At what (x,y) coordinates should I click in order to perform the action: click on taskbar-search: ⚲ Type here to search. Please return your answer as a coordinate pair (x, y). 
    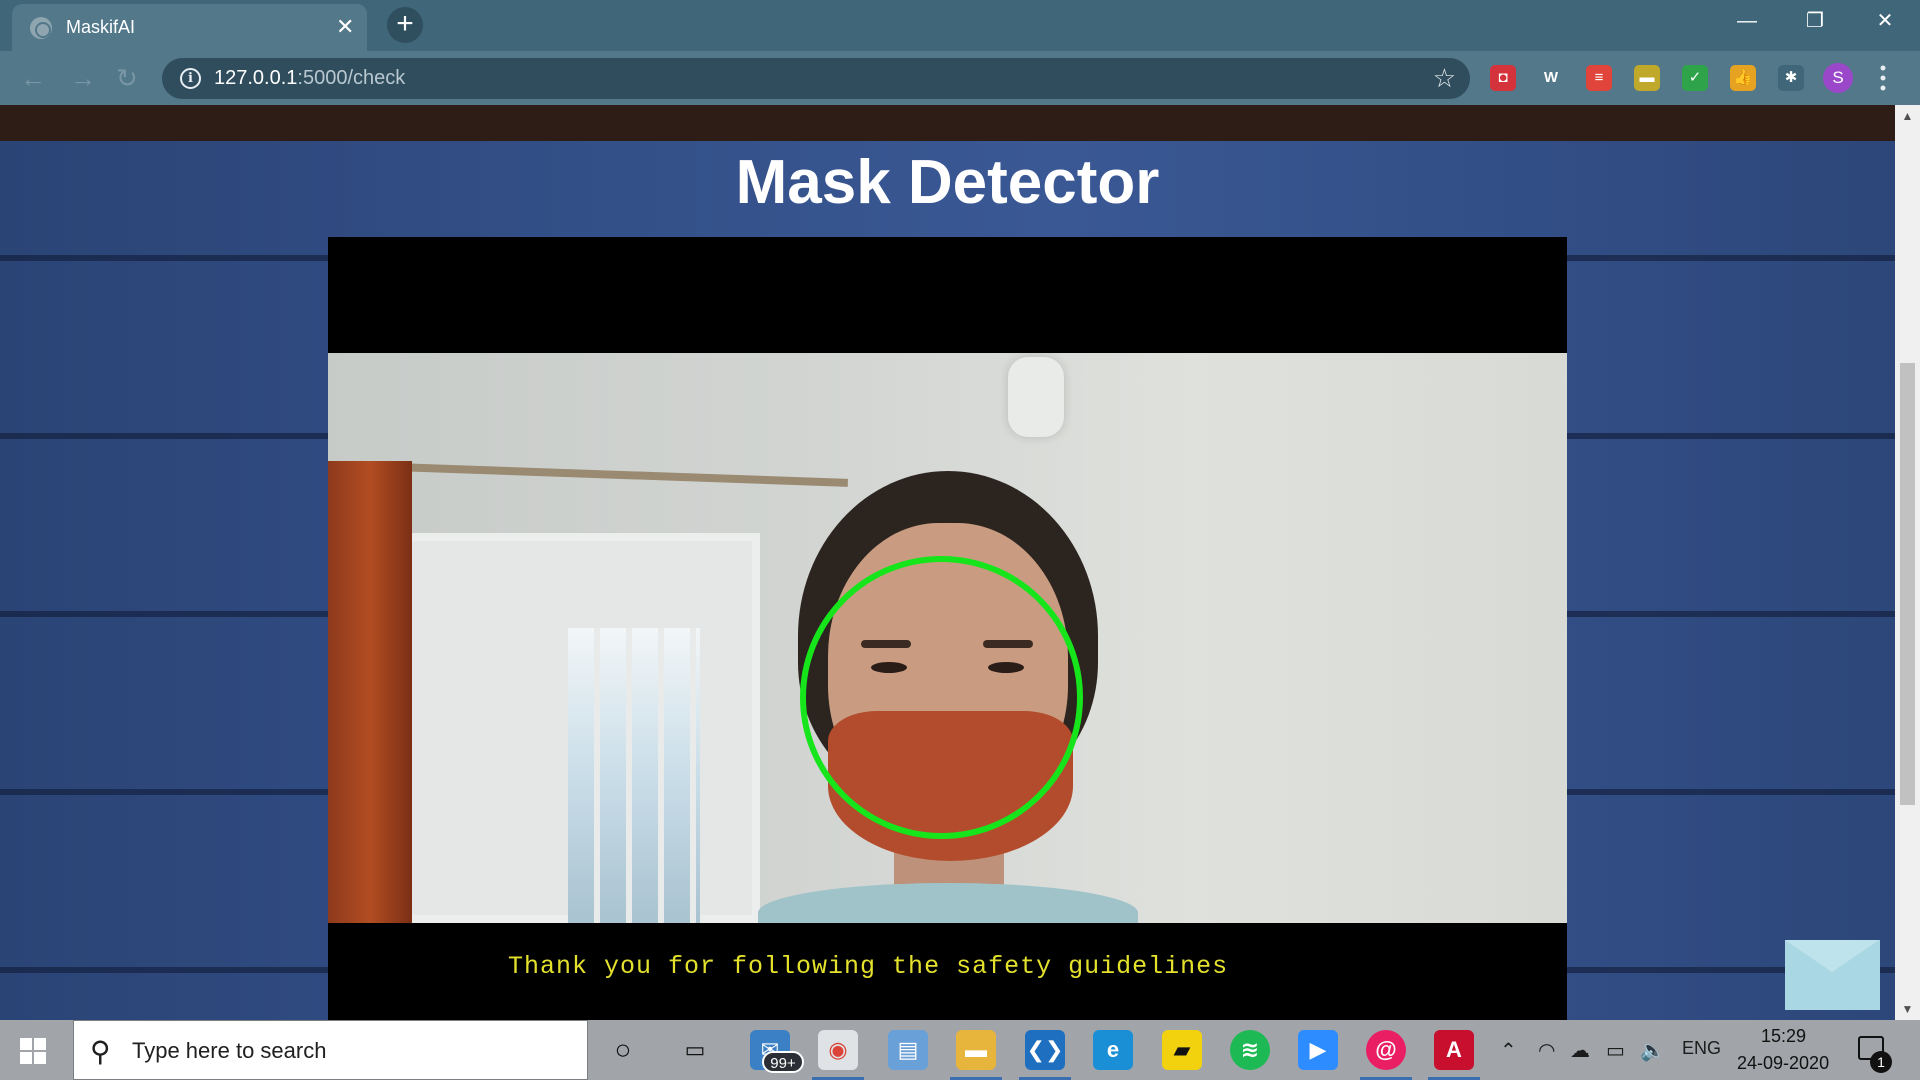
    Looking at the image, I should click on (330, 1050).